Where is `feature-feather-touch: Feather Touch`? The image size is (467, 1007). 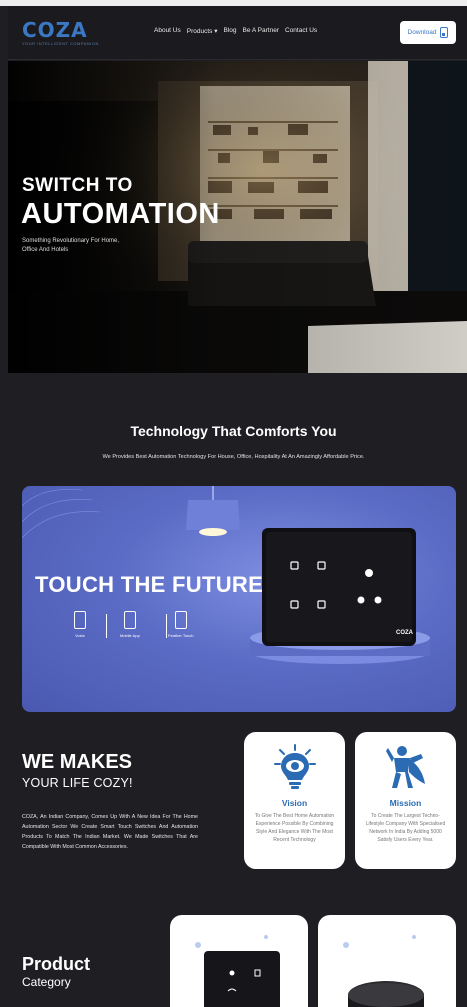
feature-feather-touch: Feather Touch is located at coordinates (181, 624).